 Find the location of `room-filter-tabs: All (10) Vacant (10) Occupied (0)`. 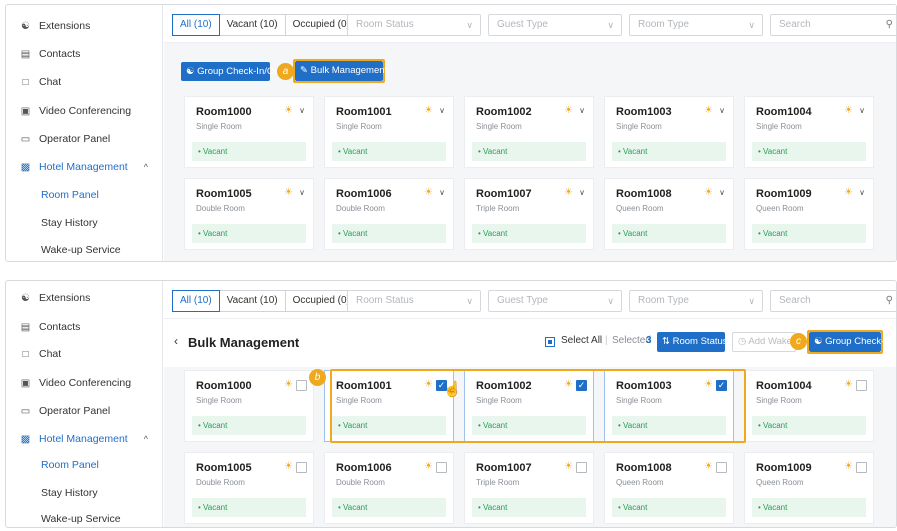

room-filter-tabs: All (10) Vacant (10) Occupied (0) is located at coordinates (265, 25).